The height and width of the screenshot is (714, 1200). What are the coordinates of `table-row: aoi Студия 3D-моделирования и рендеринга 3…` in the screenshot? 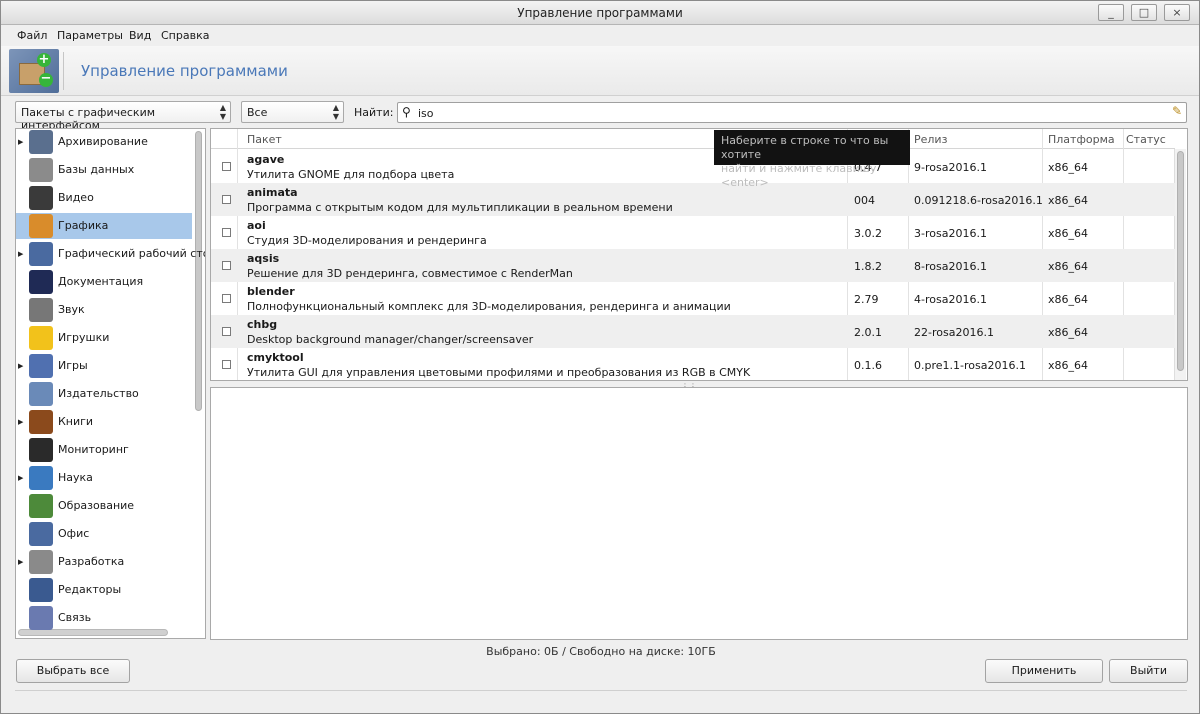 It's located at (693, 232).